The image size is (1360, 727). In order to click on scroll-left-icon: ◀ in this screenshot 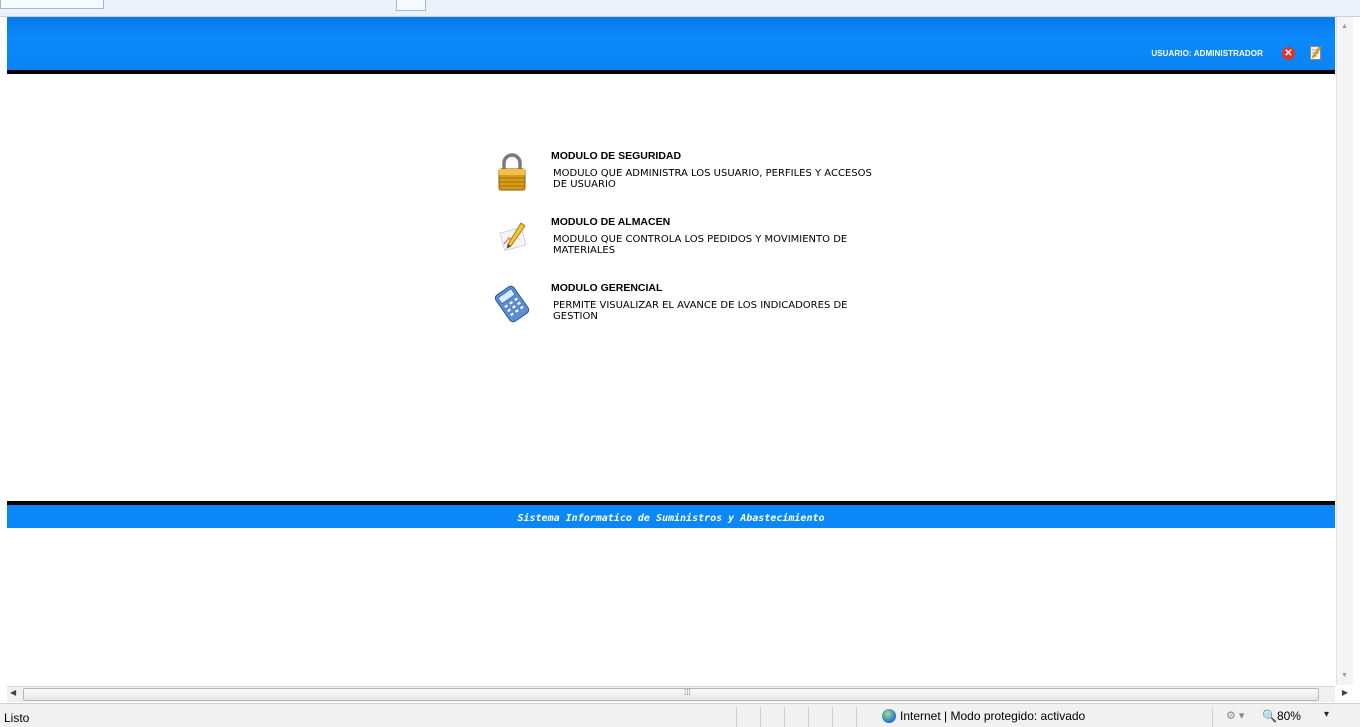, I will do `click(13, 692)`.